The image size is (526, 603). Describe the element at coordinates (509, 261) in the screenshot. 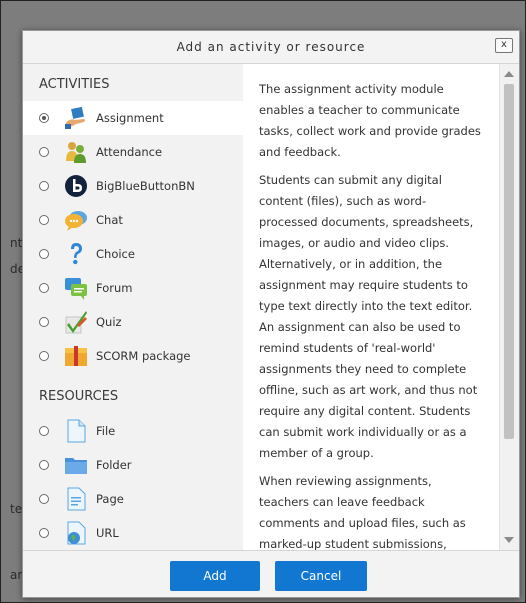

I see `scrollbar-thumb` at that location.